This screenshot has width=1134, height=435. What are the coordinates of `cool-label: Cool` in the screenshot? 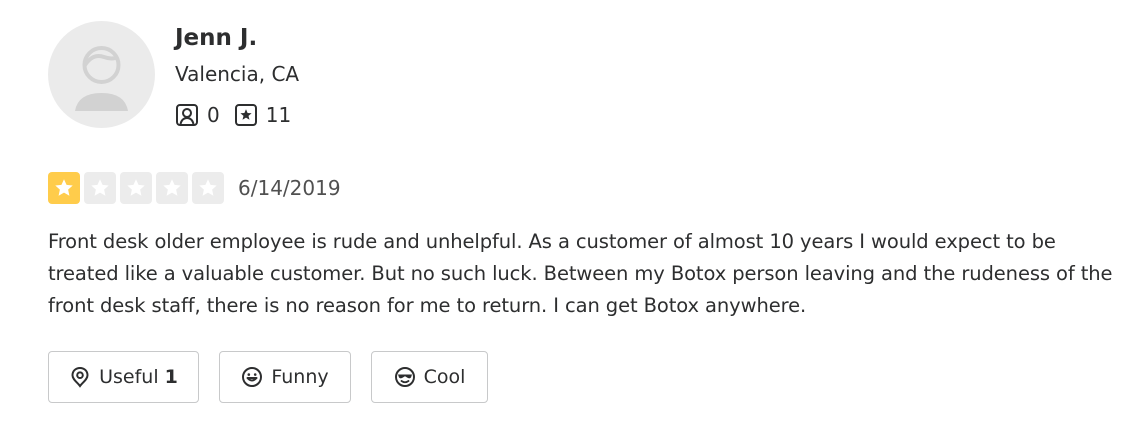 It's located at (444, 377).